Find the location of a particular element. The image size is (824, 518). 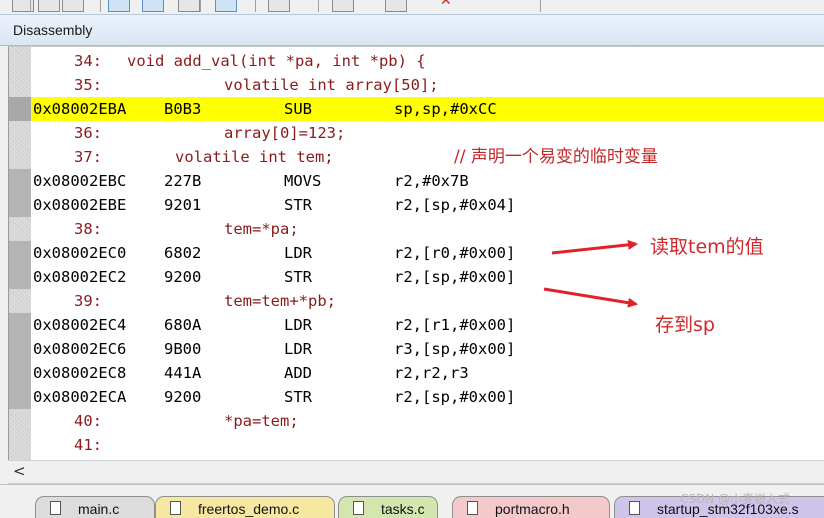

instruction-opcode: 9201 is located at coordinates (183, 205).